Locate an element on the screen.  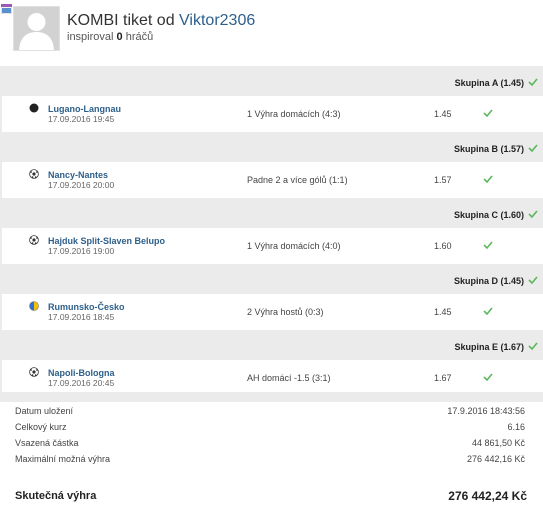
summary-row: Datum uložení 17.9.2016 18:43:56 is located at coordinates (271, 410).